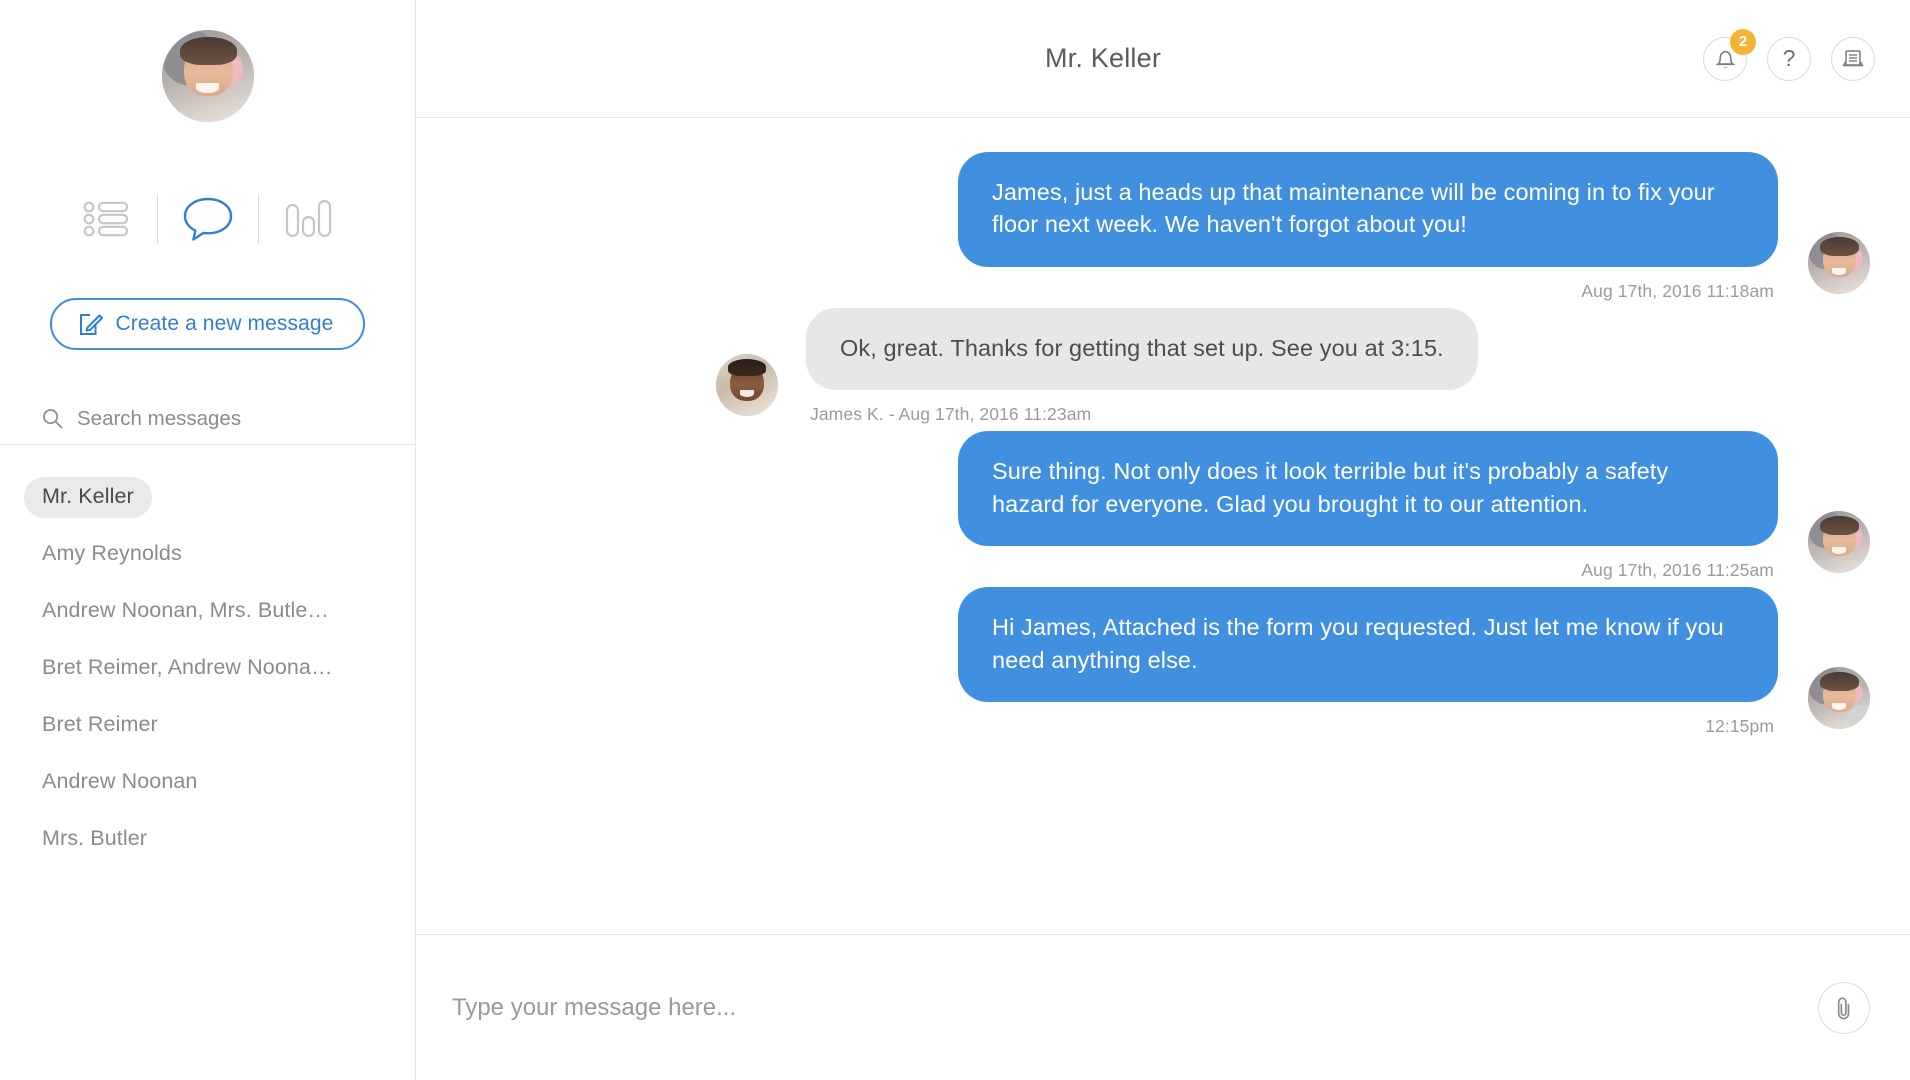  What do you see at coordinates (1135, 1007) in the screenshot?
I see `message-input` at bounding box center [1135, 1007].